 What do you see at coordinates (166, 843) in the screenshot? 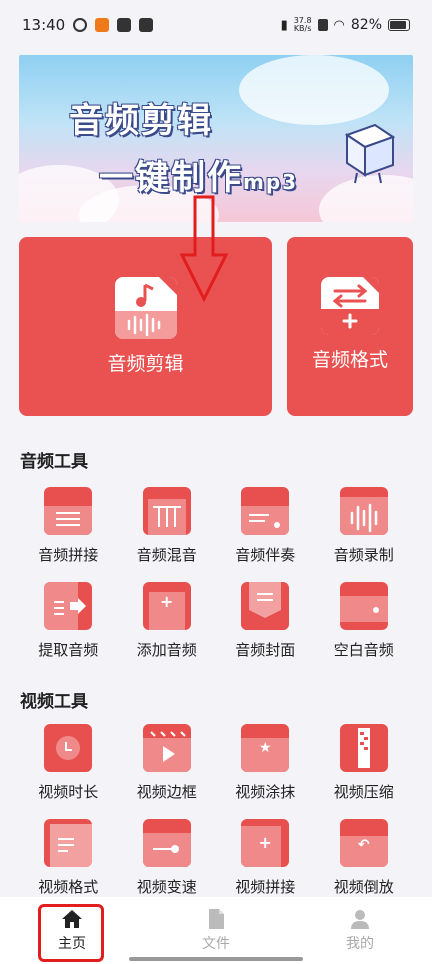
I see `speed-folder-icon` at bounding box center [166, 843].